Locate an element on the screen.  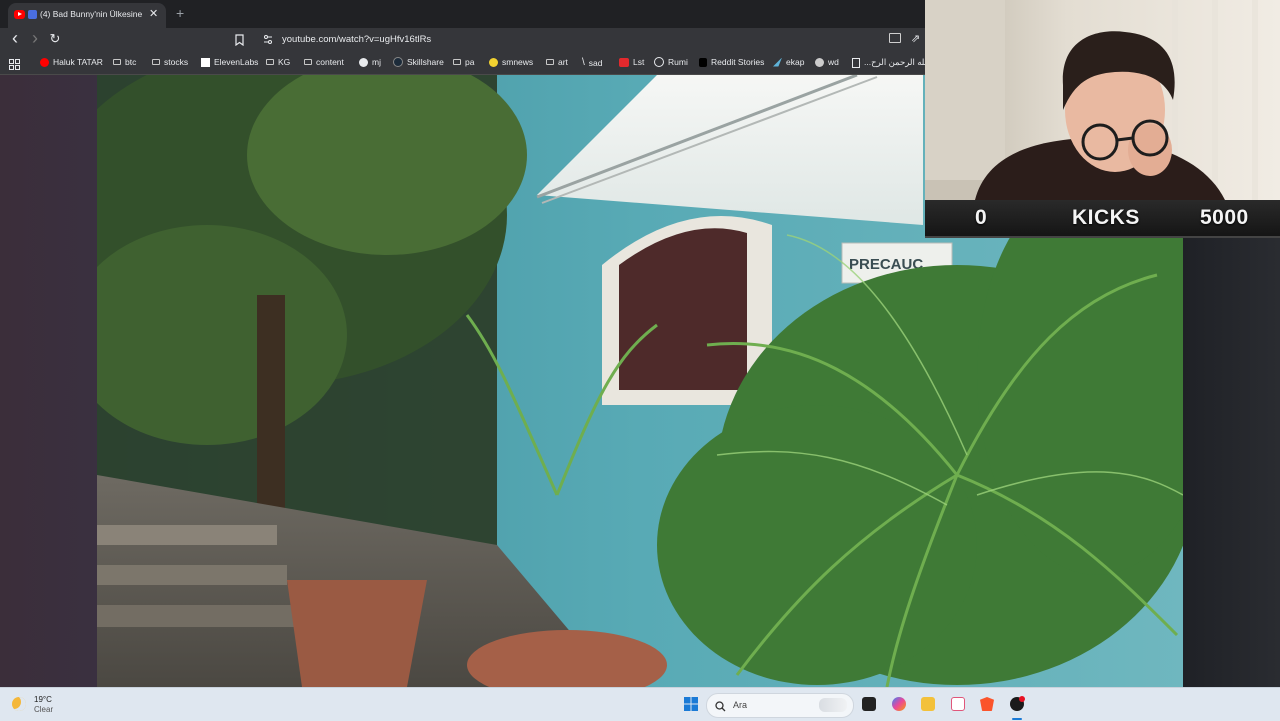
weather-temperature: 19°C is located at coordinates (43, 699).